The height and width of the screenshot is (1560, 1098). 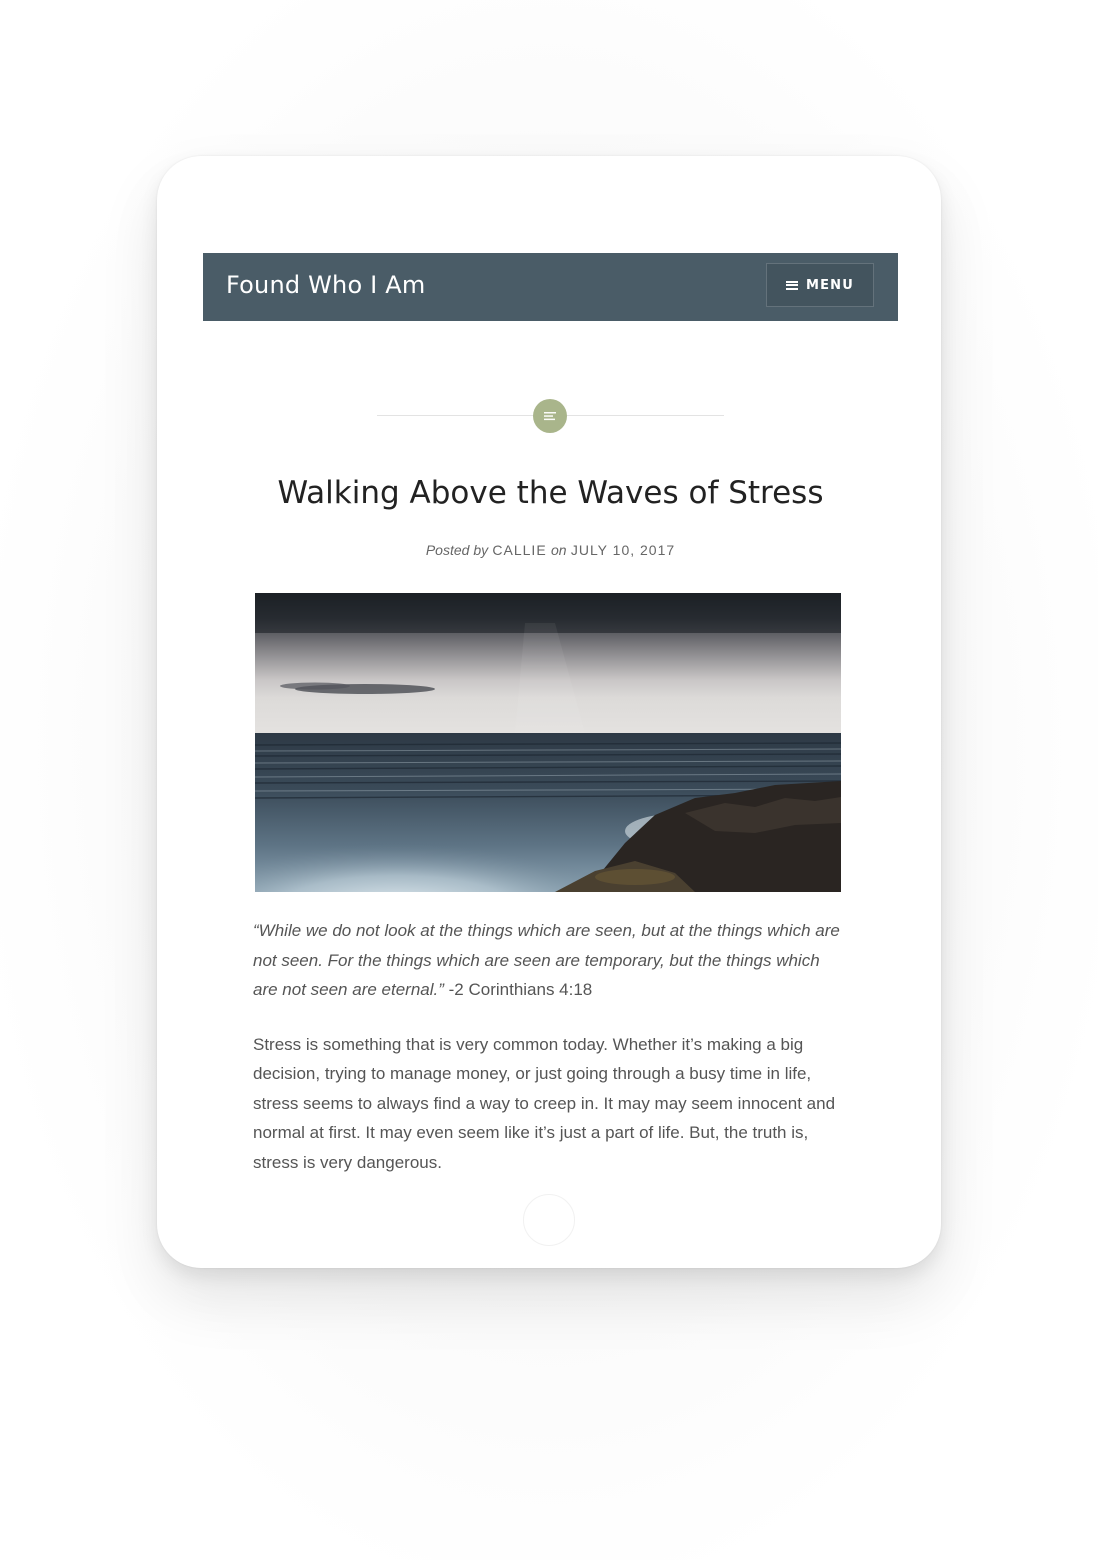 I want to click on text-format-icon, so click(x=550, y=416).